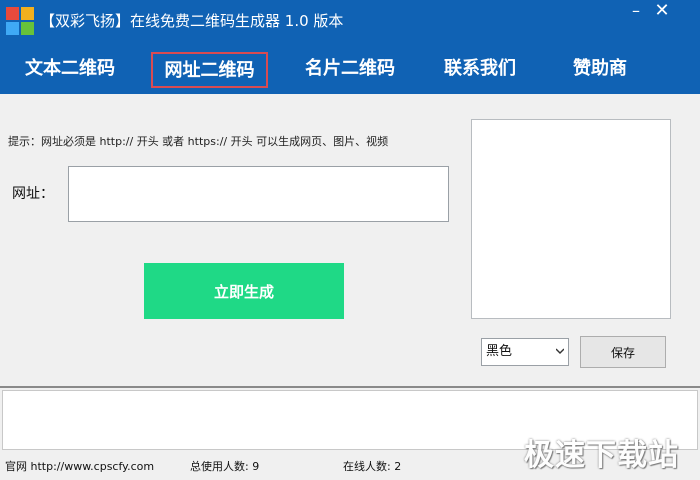 This screenshot has height=480, width=700. What do you see at coordinates (350, 21) in the screenshot?
I see `title-bar: 【双彩飞扬】在线免费二维码生成器 1.0 版本 – ✕` at bounding box center [350, 21].